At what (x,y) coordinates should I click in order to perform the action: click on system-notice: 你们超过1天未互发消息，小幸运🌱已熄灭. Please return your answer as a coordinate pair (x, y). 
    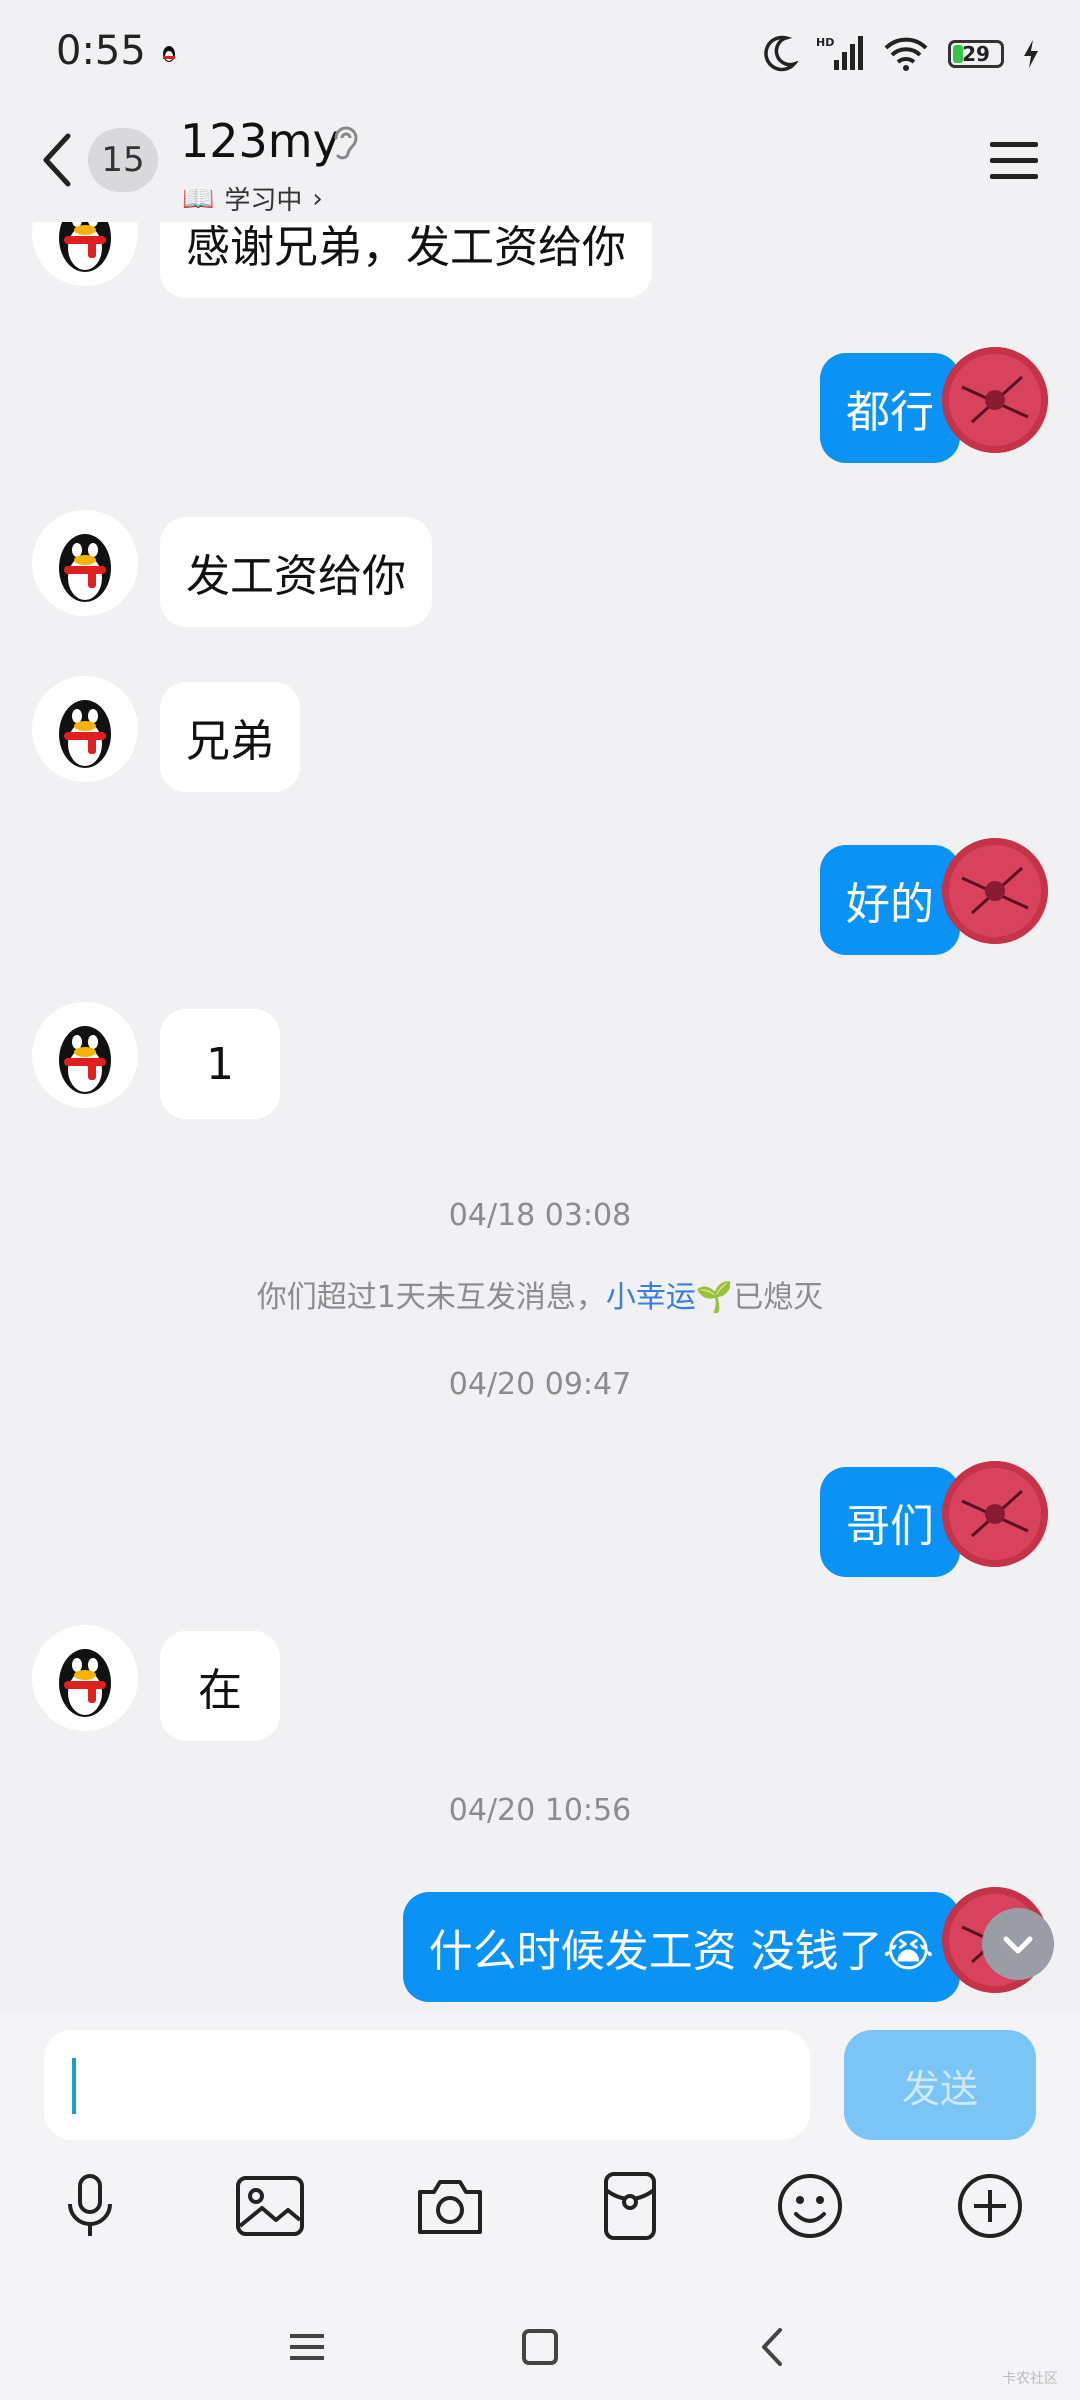
    Looking at the image, I should click on (540, 1294).